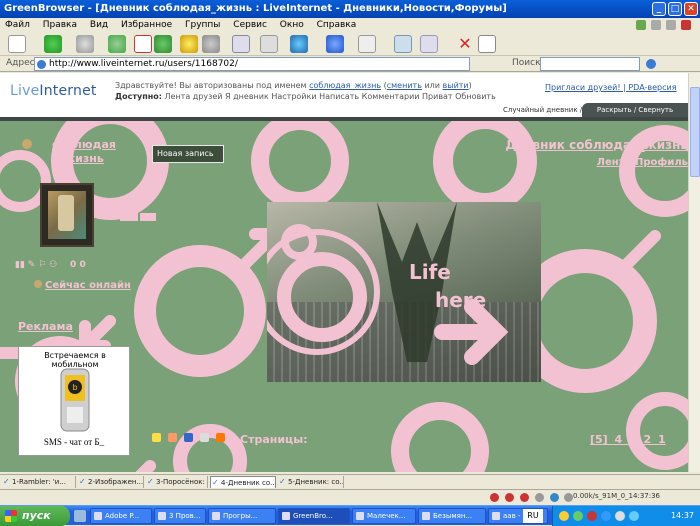 This screenshot has width=700, height=526. Describe the element at coordinates (509, 497) in the screenshot. I see `popup-icon` at that location.